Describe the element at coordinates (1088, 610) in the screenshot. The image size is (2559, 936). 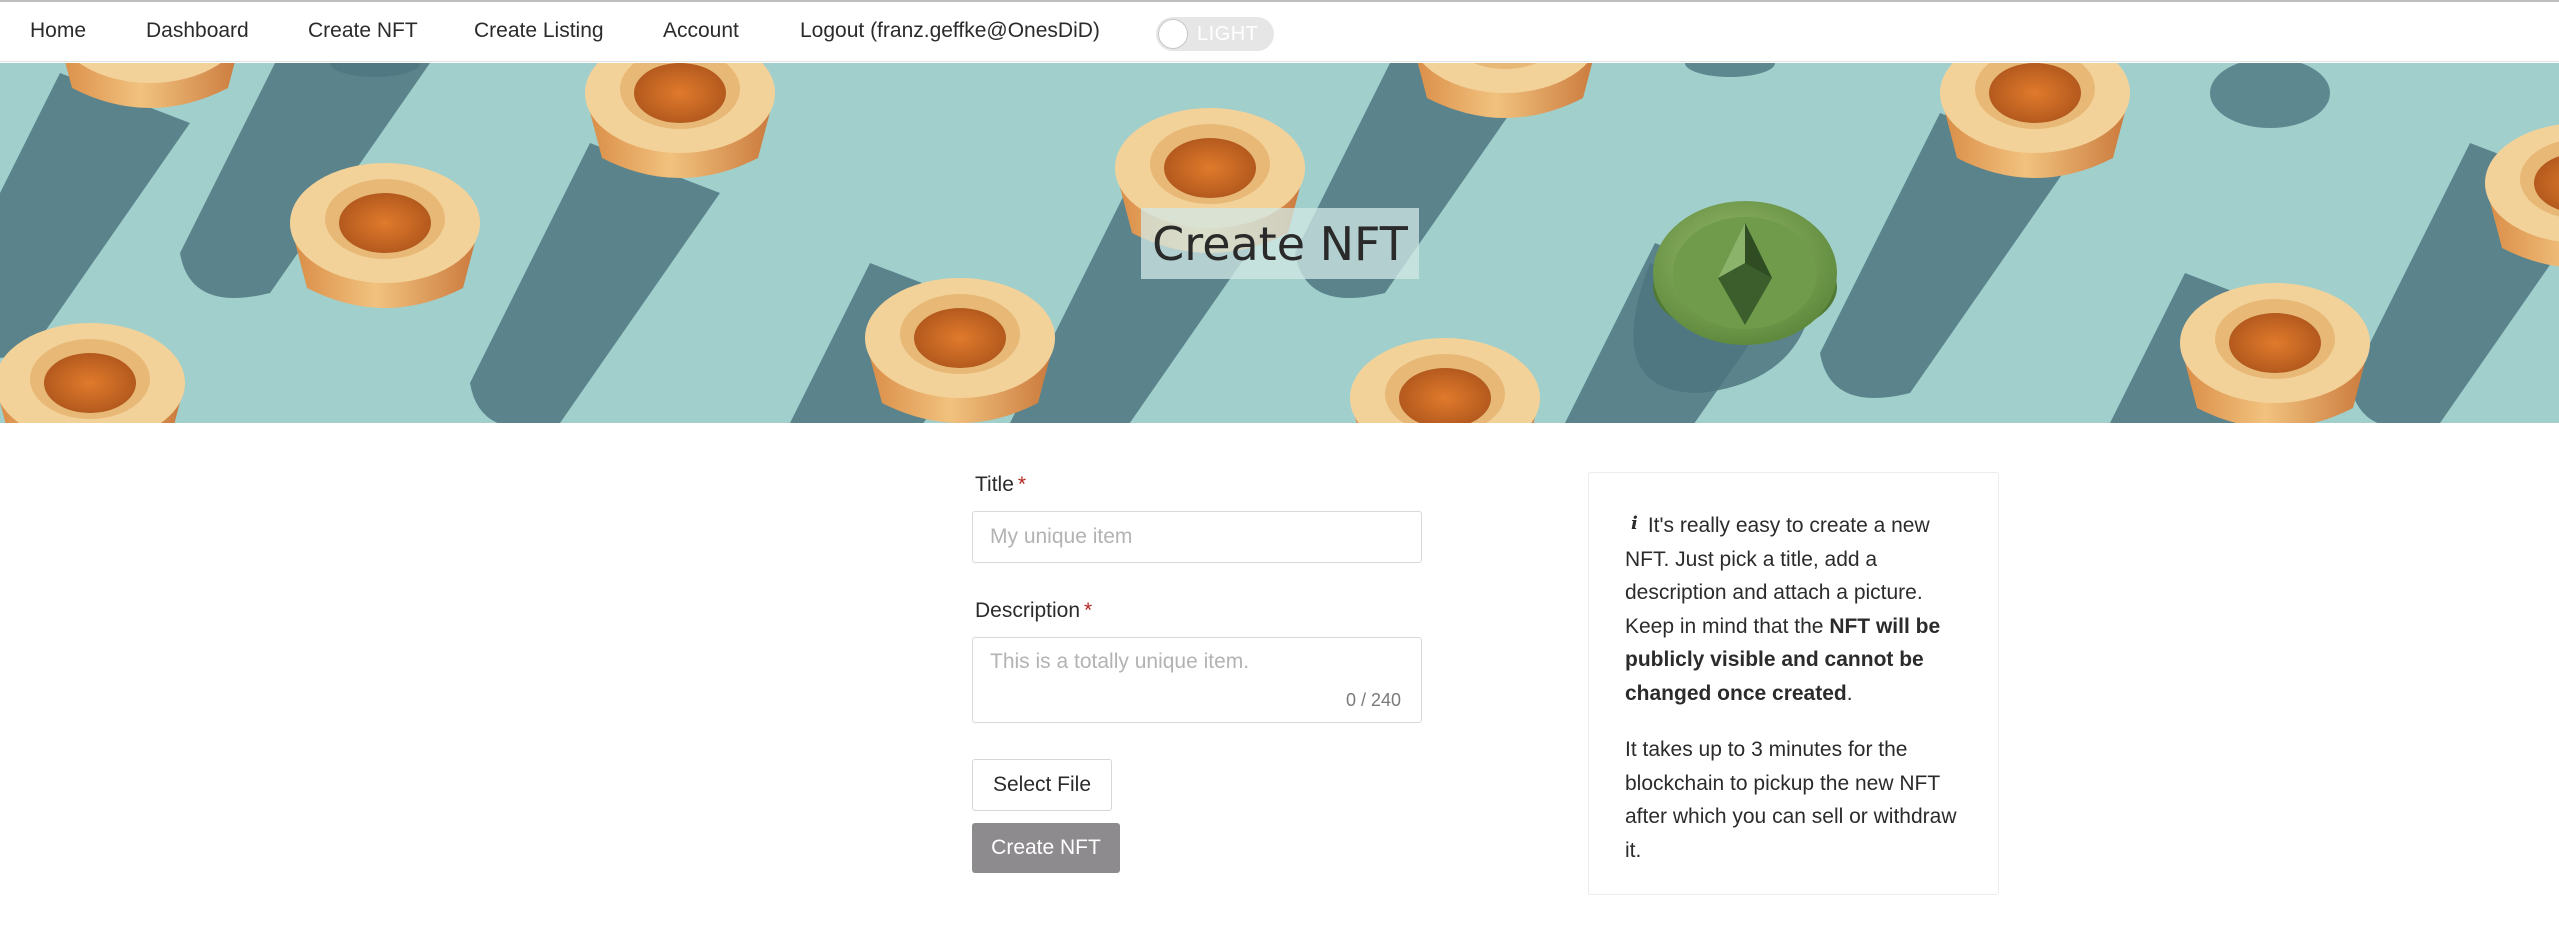
I see `description-required-mark: *` at that location.